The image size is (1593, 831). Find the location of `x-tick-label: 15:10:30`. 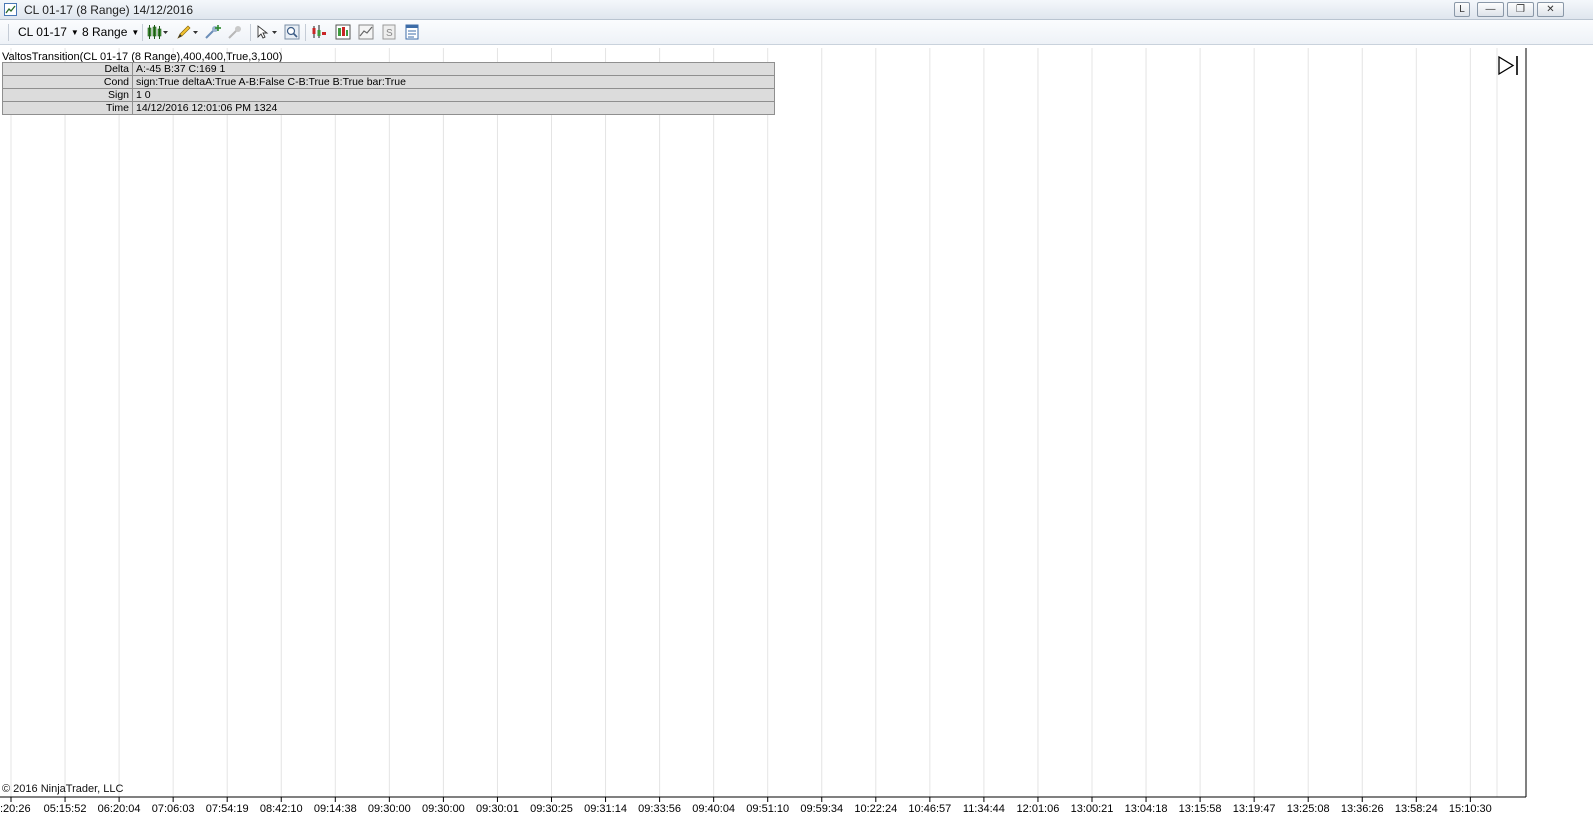

x-tick-label: 15:10:30 is located at coordinates (1470, 809).